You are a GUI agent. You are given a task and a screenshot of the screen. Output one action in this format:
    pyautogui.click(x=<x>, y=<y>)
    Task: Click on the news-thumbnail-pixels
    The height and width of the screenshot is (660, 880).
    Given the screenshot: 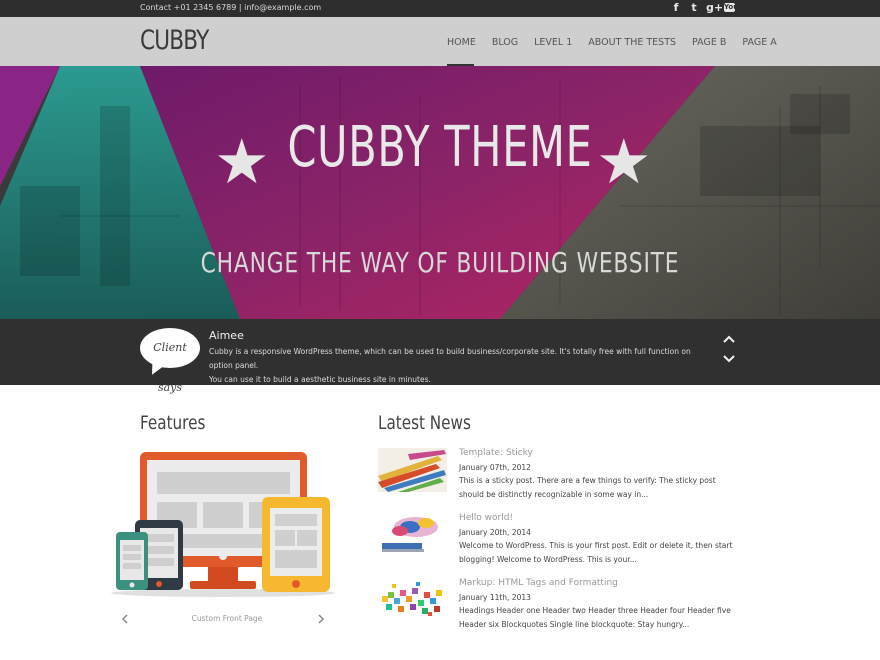 What is the action you would take?
    pyautogui.click(x=412, y=600)
    